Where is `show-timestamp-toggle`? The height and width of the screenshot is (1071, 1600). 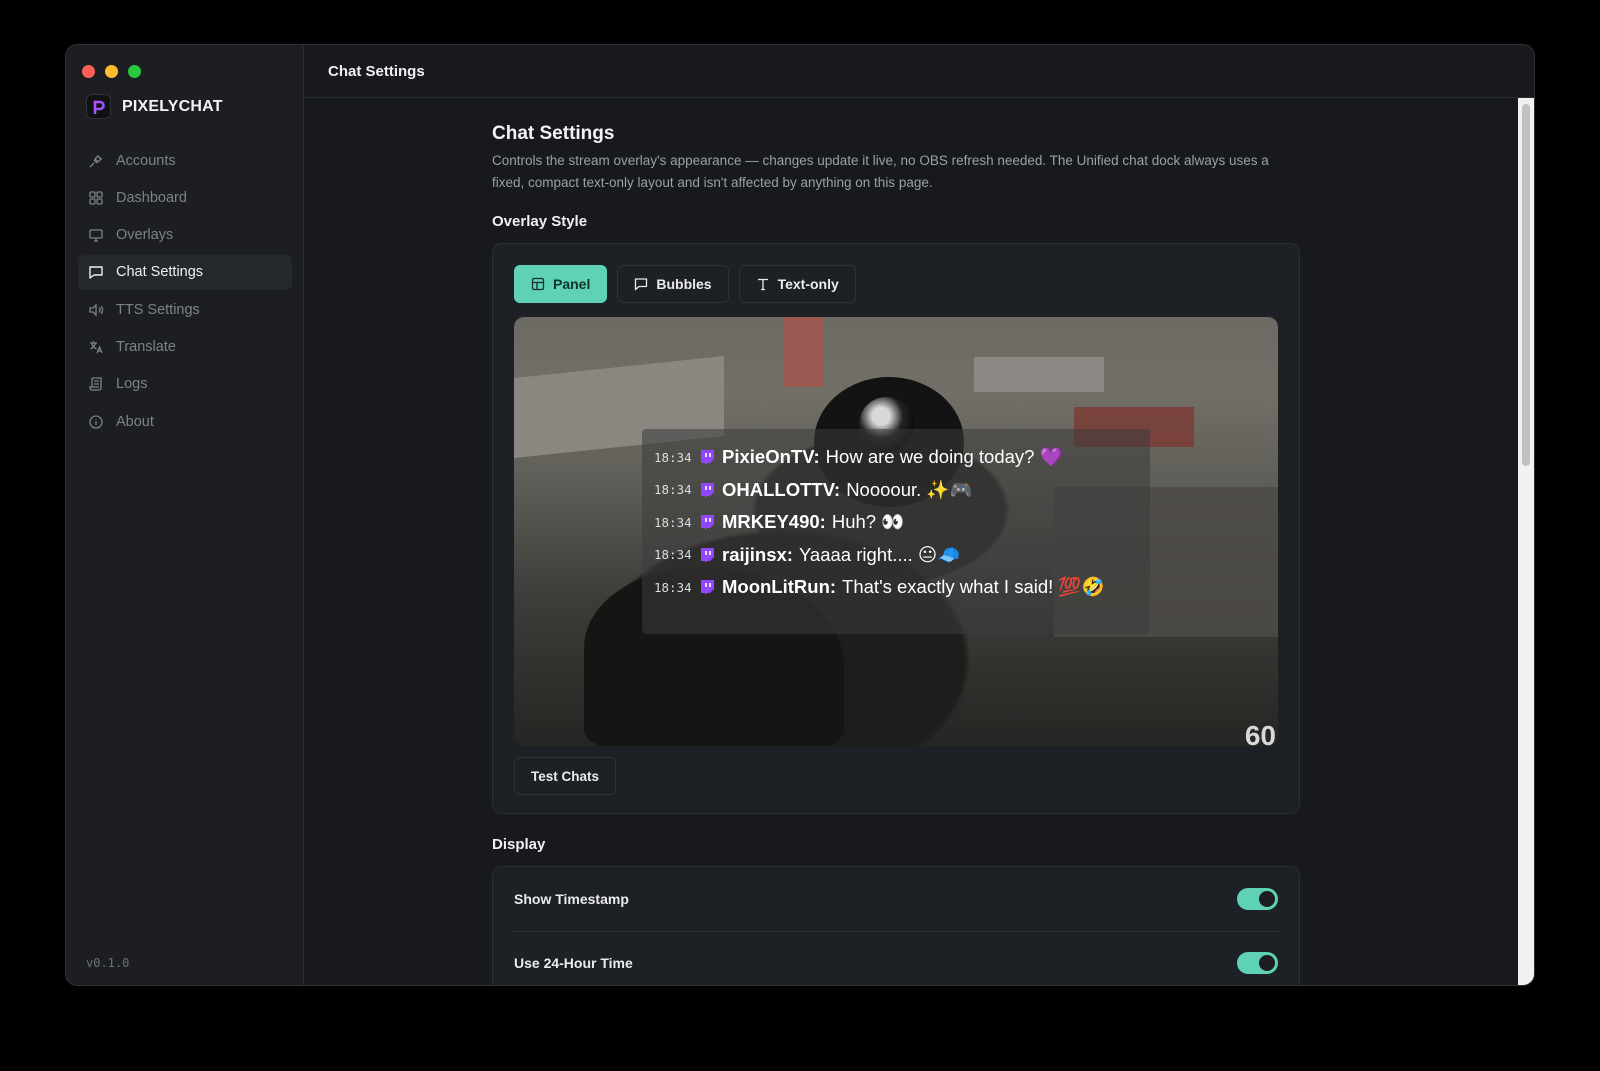
show-timestamp-toggle is located at coordinates (1257, 898).